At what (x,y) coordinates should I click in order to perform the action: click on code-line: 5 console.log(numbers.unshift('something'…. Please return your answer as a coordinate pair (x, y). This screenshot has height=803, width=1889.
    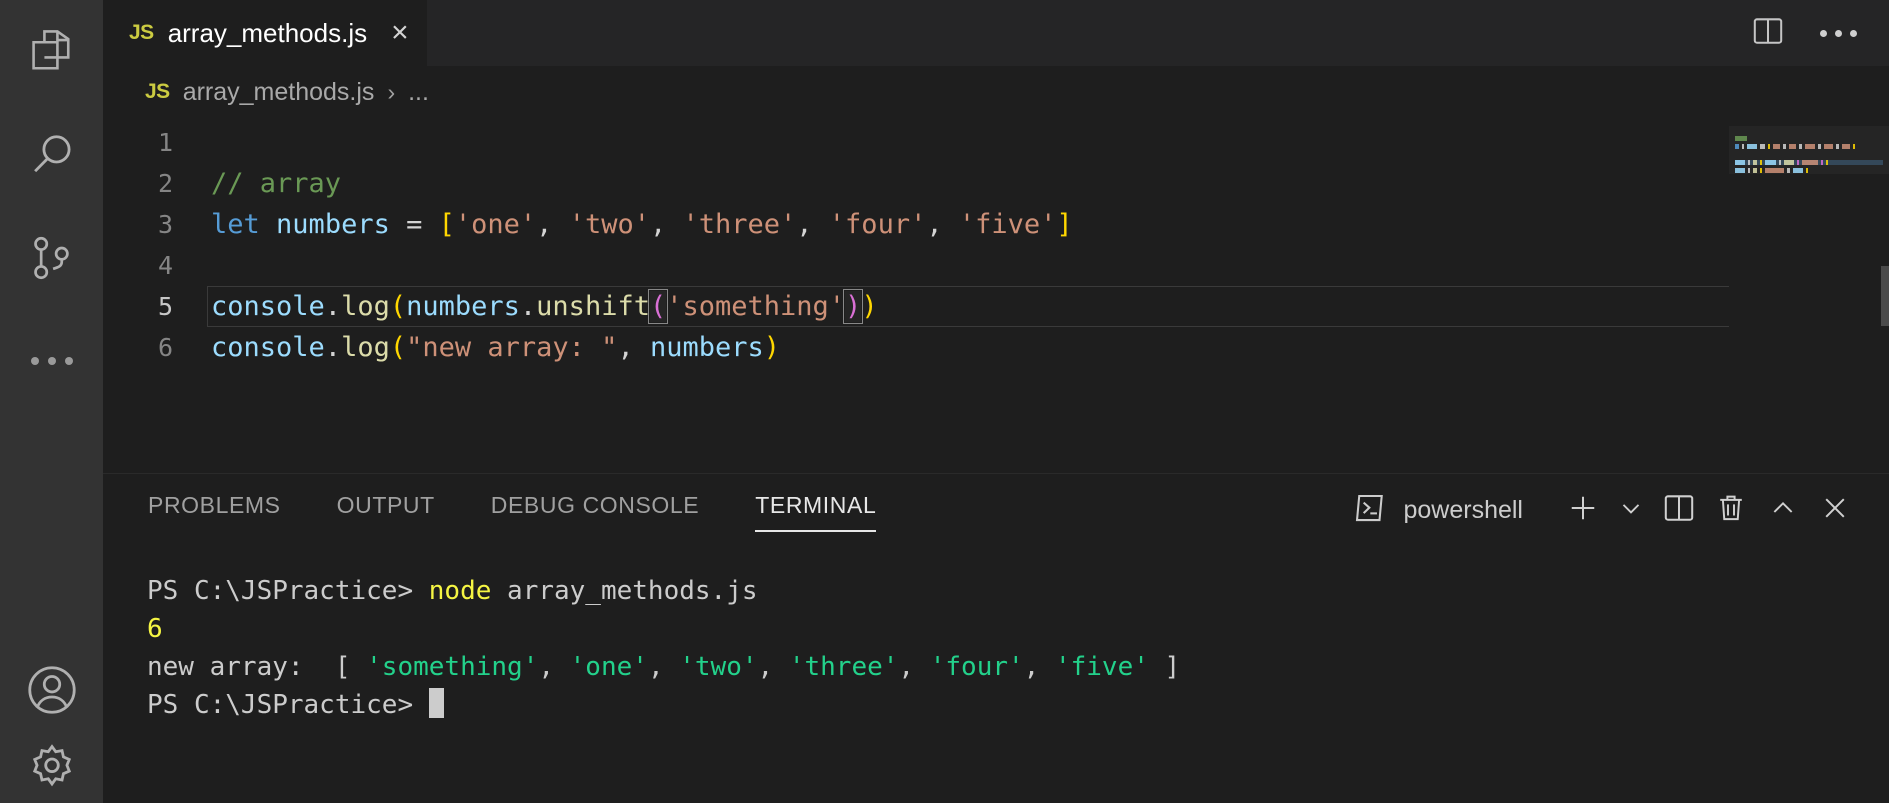
    Looking at the image, I should click on (996, 306).